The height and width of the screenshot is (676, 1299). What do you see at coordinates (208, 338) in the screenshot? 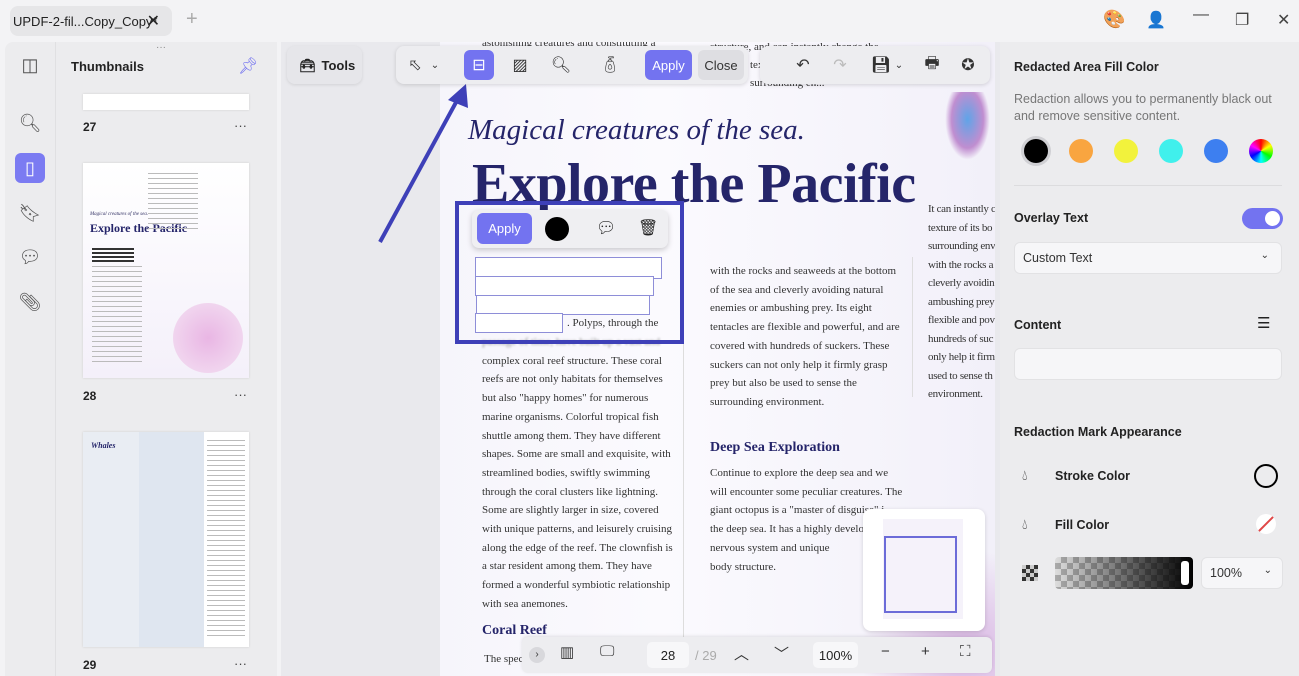
I see `thumb-coral-image` at bounding box center [208, 338].